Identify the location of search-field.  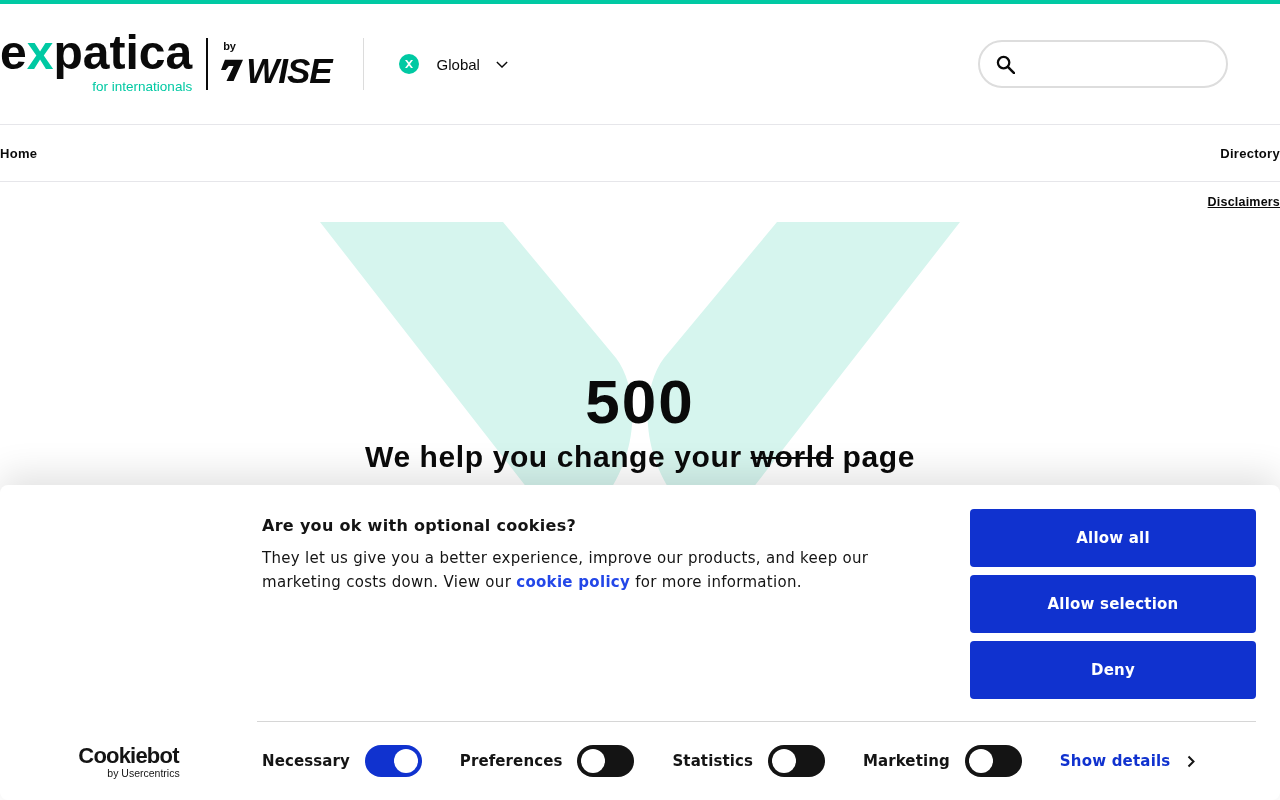
(1103, 64).